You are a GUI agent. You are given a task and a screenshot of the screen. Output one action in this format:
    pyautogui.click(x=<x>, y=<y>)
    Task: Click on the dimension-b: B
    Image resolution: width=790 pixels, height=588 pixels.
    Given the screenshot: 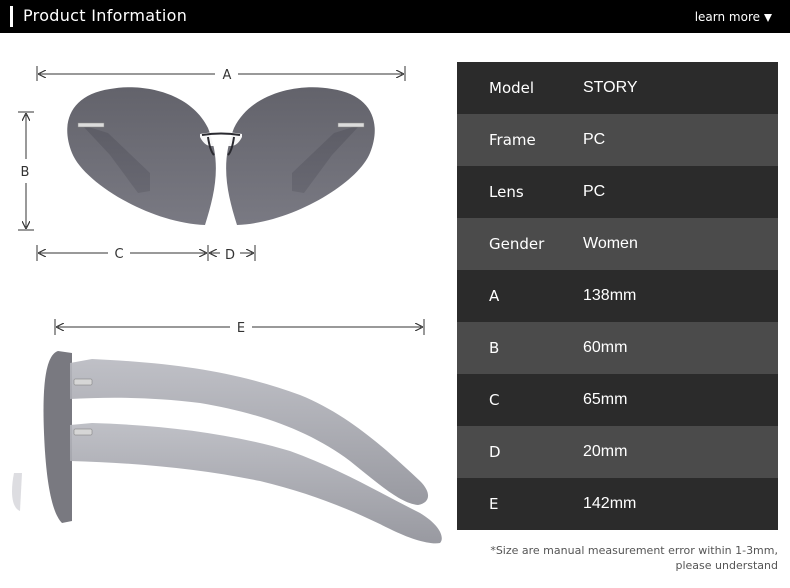 What is the action you would take?
    pyautogui.click(x=26, y=171)
    